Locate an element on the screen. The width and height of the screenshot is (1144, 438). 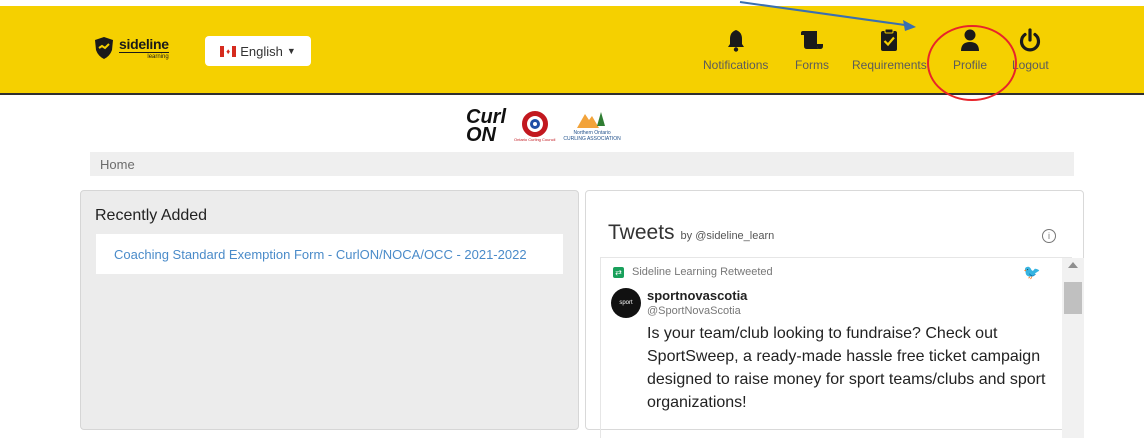
nav-profile-label: Profile is located at coordinates (970, 65).